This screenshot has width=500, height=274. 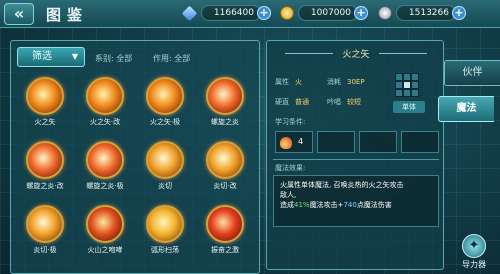 I want to click on skill-item: 火之矢·改, so click(x=105, y=105).